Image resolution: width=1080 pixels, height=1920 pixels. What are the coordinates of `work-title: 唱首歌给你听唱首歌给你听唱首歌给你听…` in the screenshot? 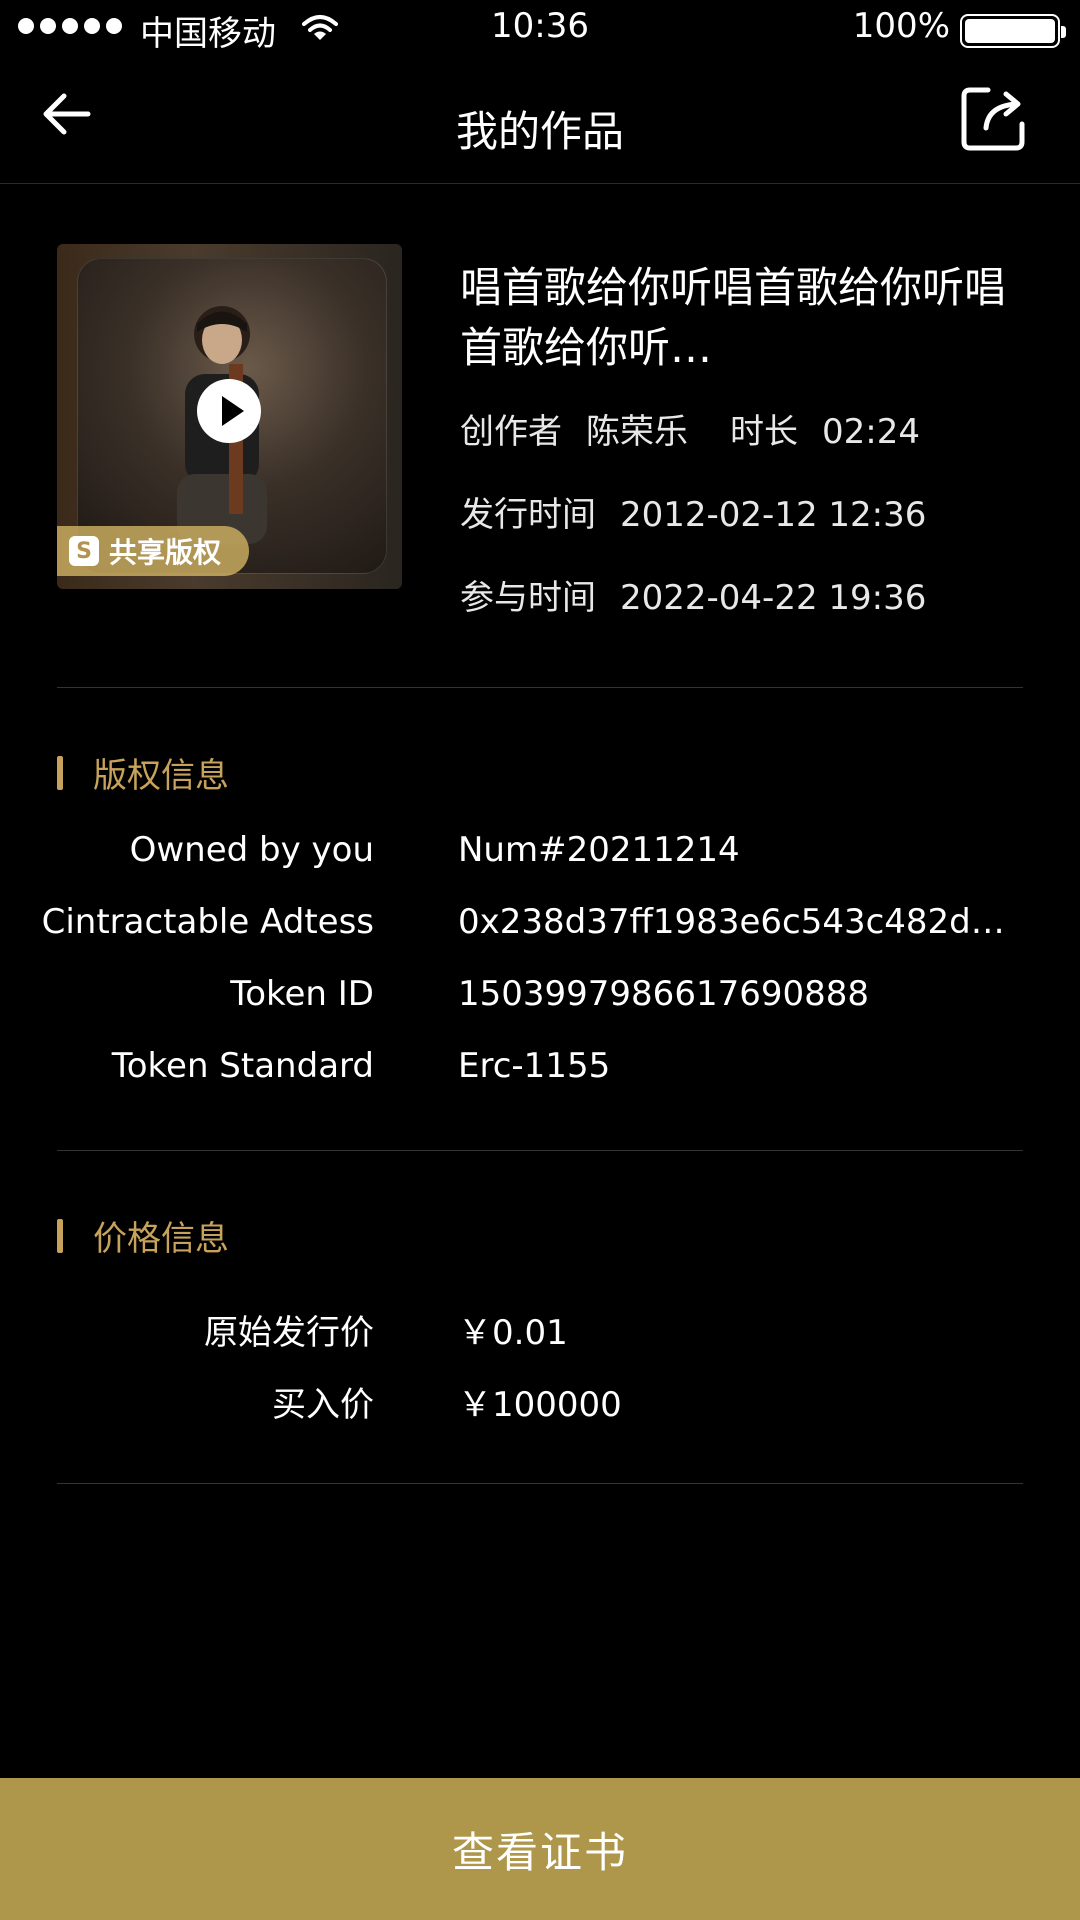 It's located at (733, 317).